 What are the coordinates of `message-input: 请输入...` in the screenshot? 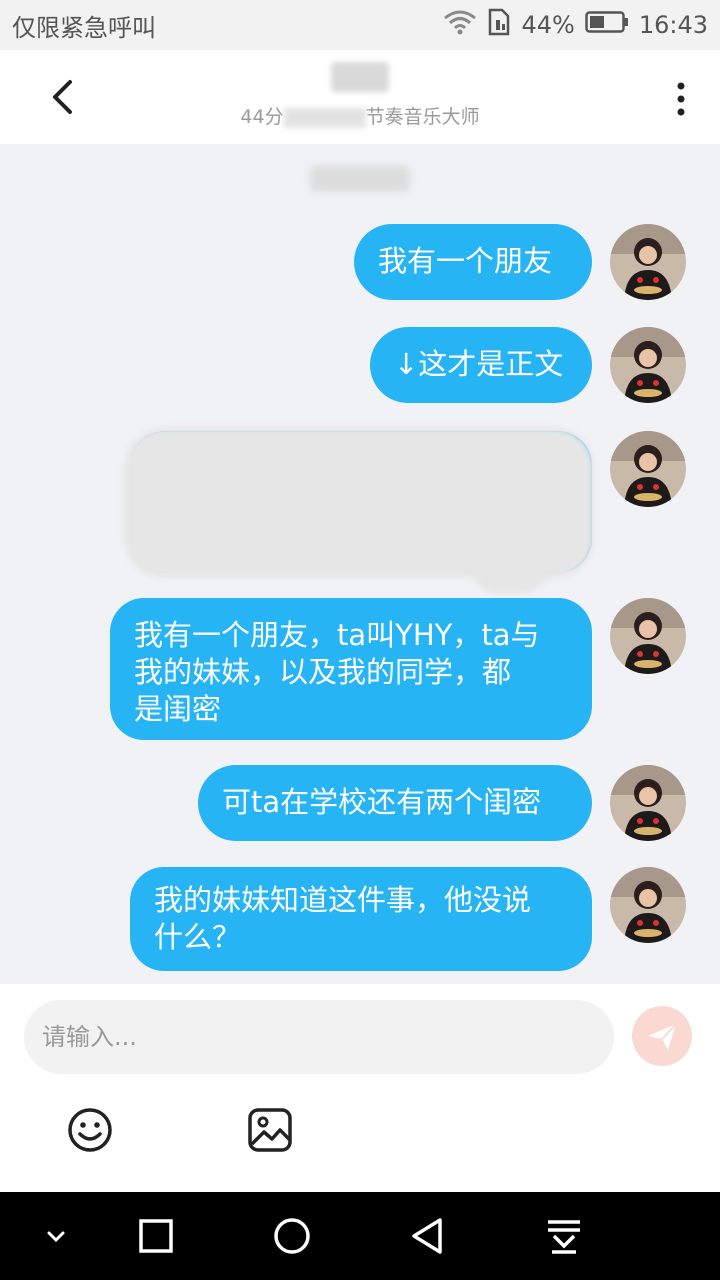 It's located at (319, 1037).